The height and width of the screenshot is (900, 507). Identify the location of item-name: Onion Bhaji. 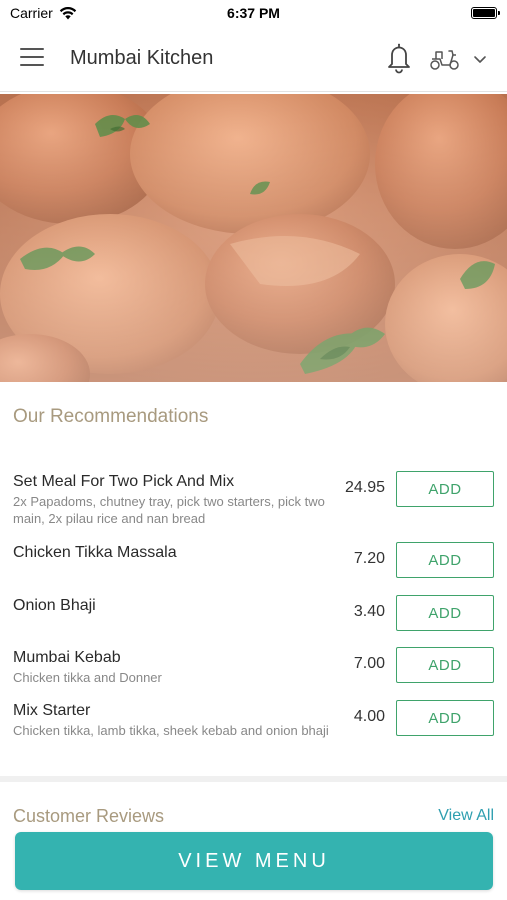
(54, 605).